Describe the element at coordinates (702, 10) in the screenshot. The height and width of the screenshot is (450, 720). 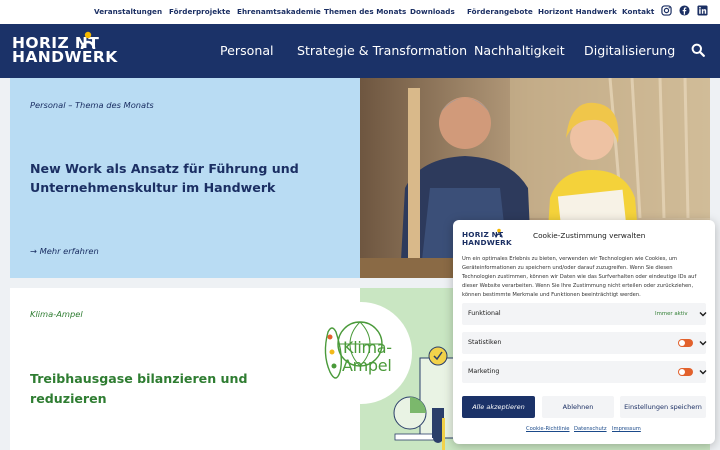
I see `linkedin-icon` at that location.